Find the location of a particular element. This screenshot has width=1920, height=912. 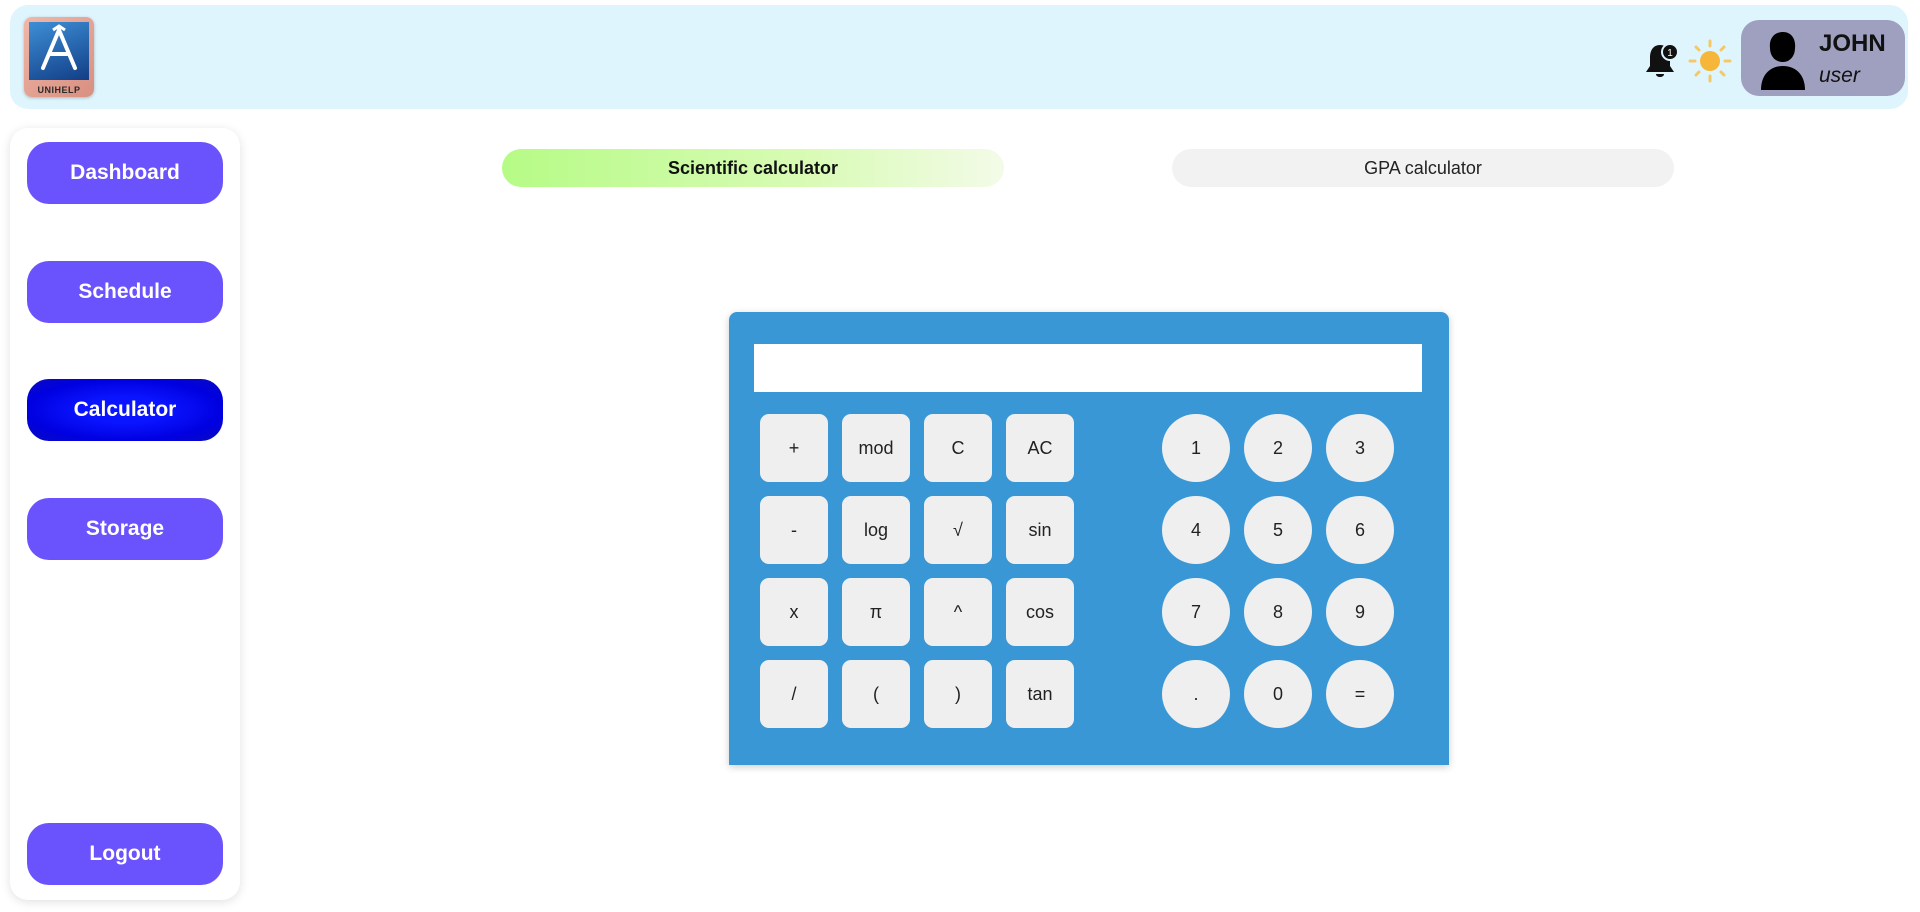

key-power: ^ is located at coordinates (958, 612).